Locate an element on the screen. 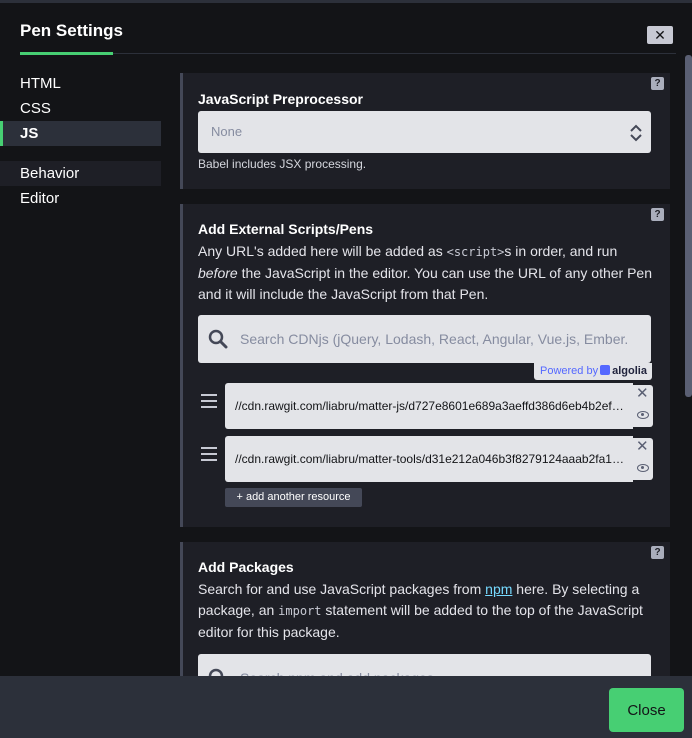  packages-title: Add Packages is located at coordinates (246, 567).